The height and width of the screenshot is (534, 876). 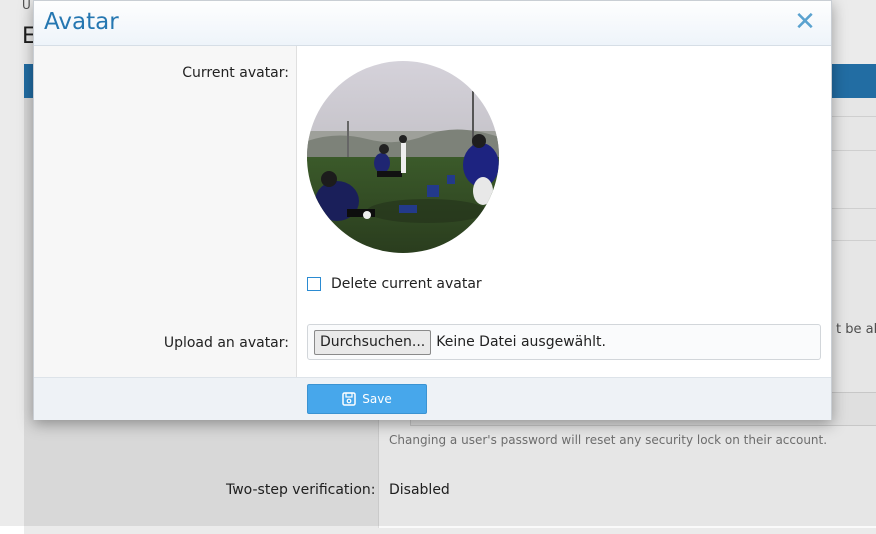 I want to click on dialog-header: Avatar ✕, so click(x=432, y=23).